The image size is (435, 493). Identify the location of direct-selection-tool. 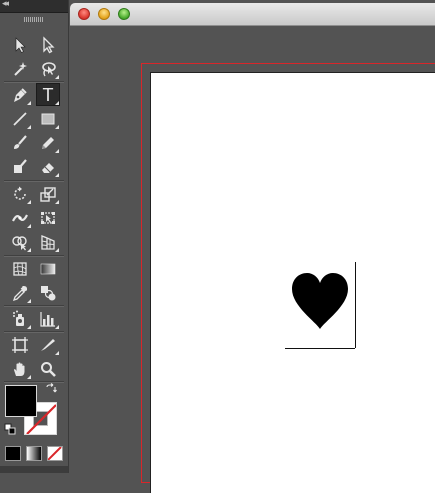
(48, 44).